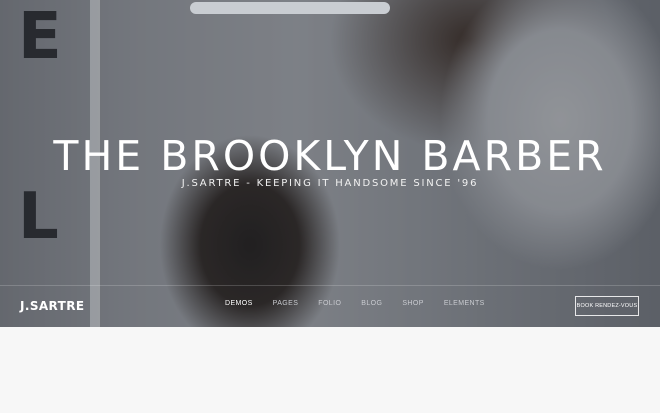 This screenshot has width=660, height=413. What do you see at coordinates (239, 303) in the screenshot?
I see `menu-item-demos: DEMOS` at bounding box center [239, 303].